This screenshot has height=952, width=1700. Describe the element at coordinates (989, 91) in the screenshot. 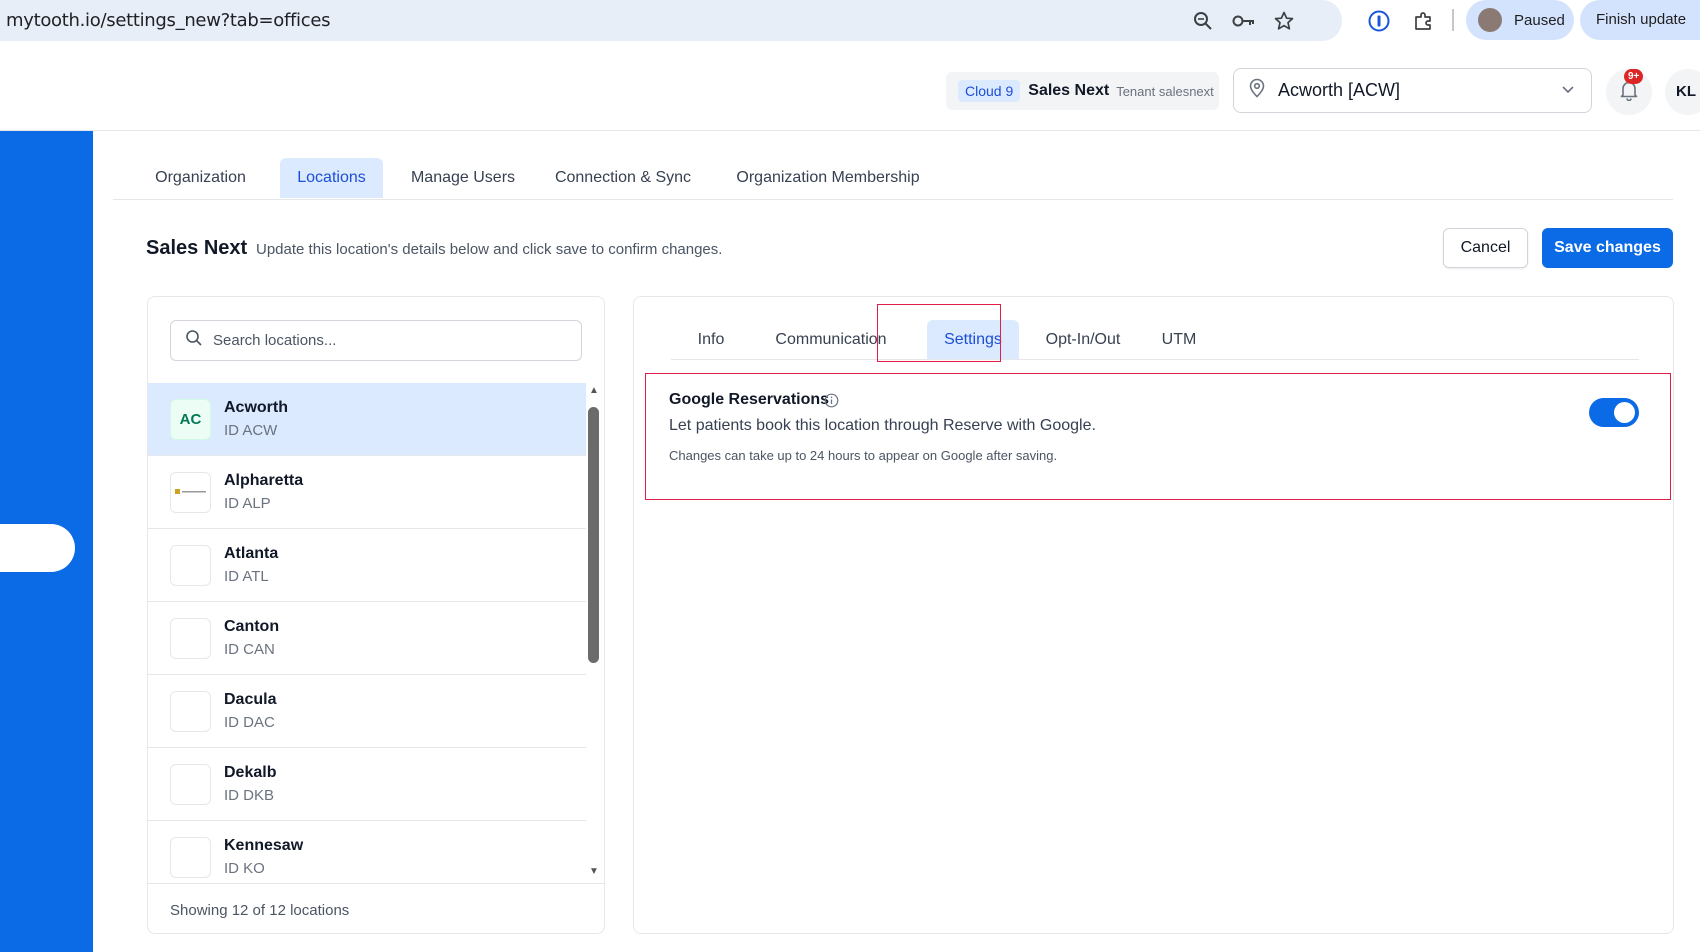

I see `tenant-badge: Cloud 9` at that location.